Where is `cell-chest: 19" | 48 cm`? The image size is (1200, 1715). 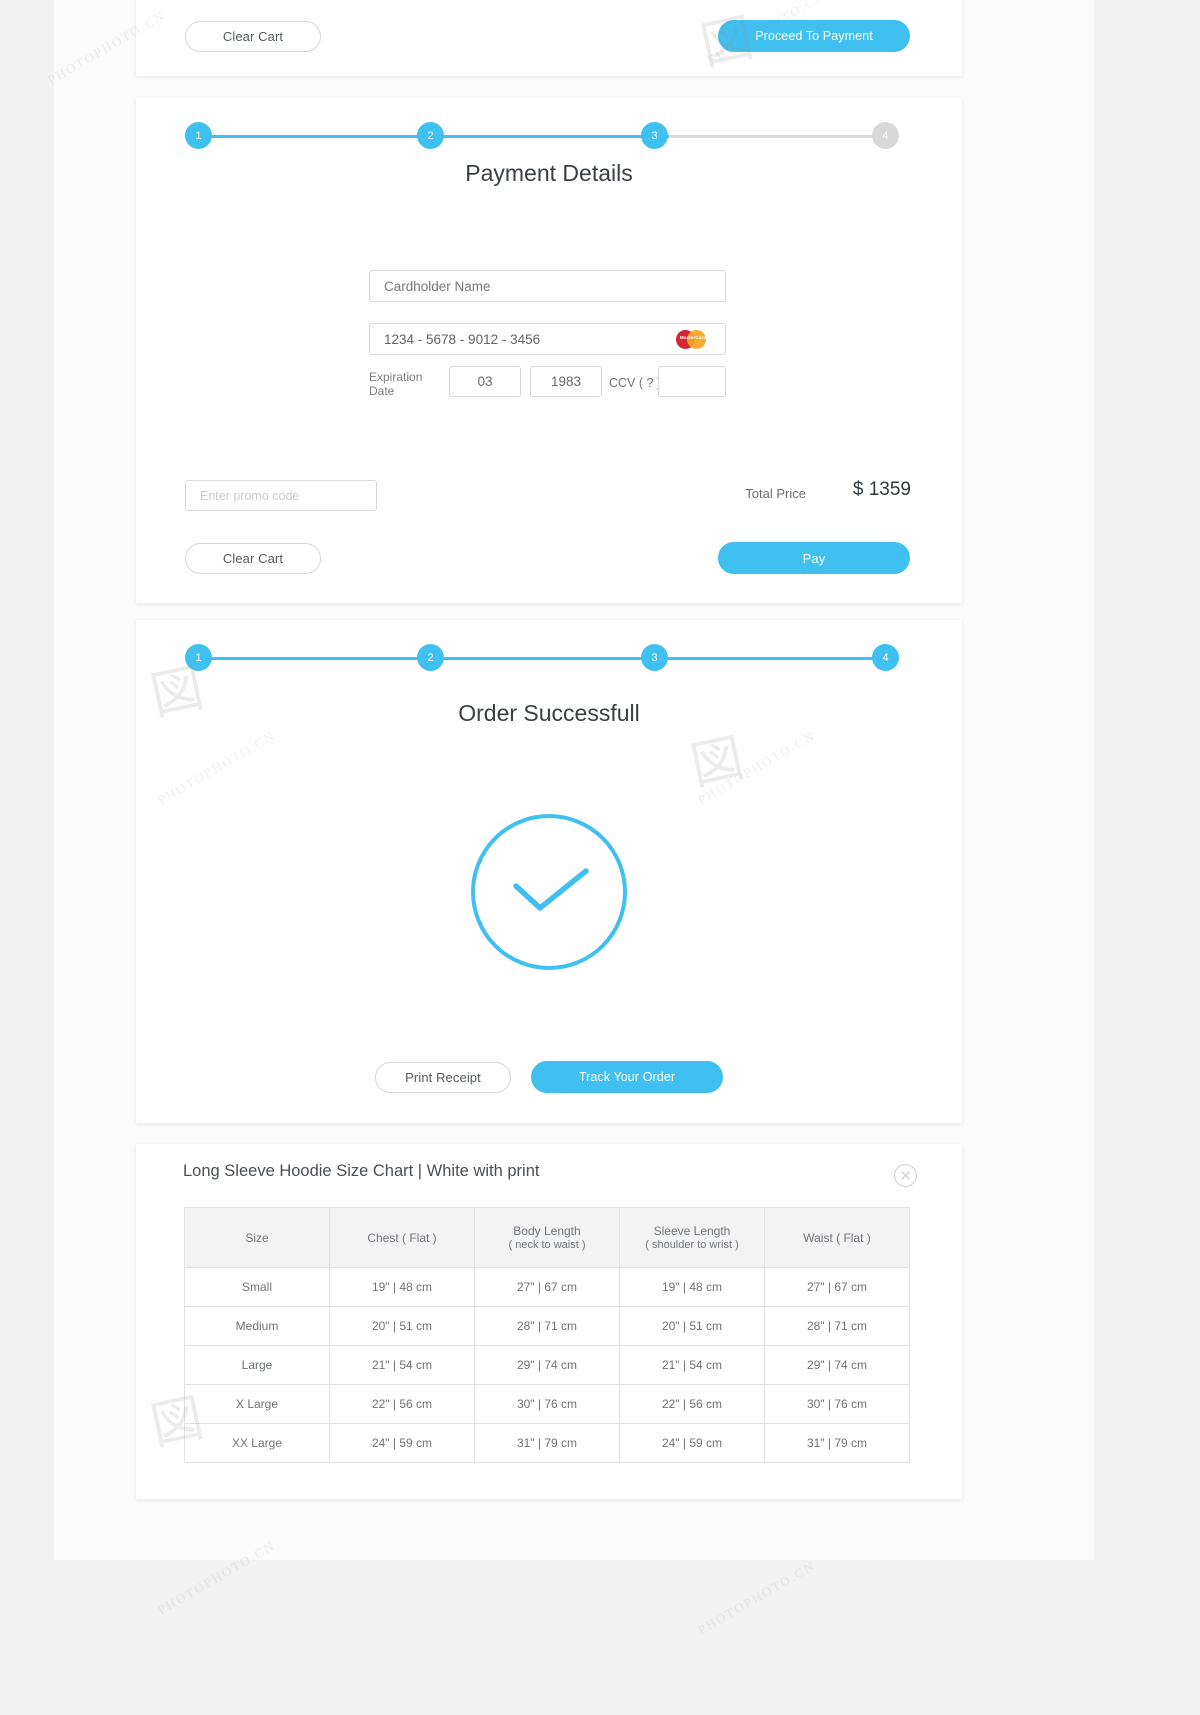 cell-chest: 19" | 48 cm is located at coordinates (402, 1287).